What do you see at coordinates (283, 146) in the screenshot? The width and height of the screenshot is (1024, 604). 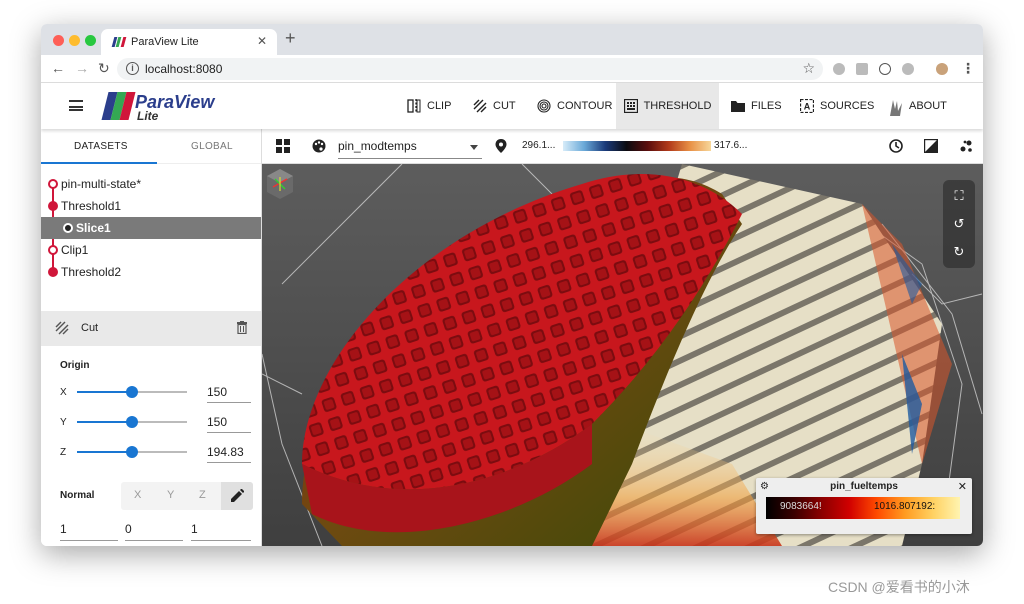 I see `layout-grid-icon` at bounding box center [283, 146].